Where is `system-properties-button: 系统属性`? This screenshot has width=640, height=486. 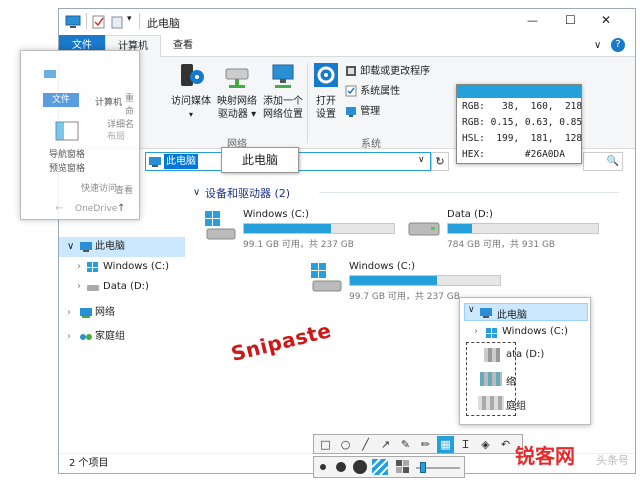
system-properties-button: 系统属性 is located at coordinates (372, 92).